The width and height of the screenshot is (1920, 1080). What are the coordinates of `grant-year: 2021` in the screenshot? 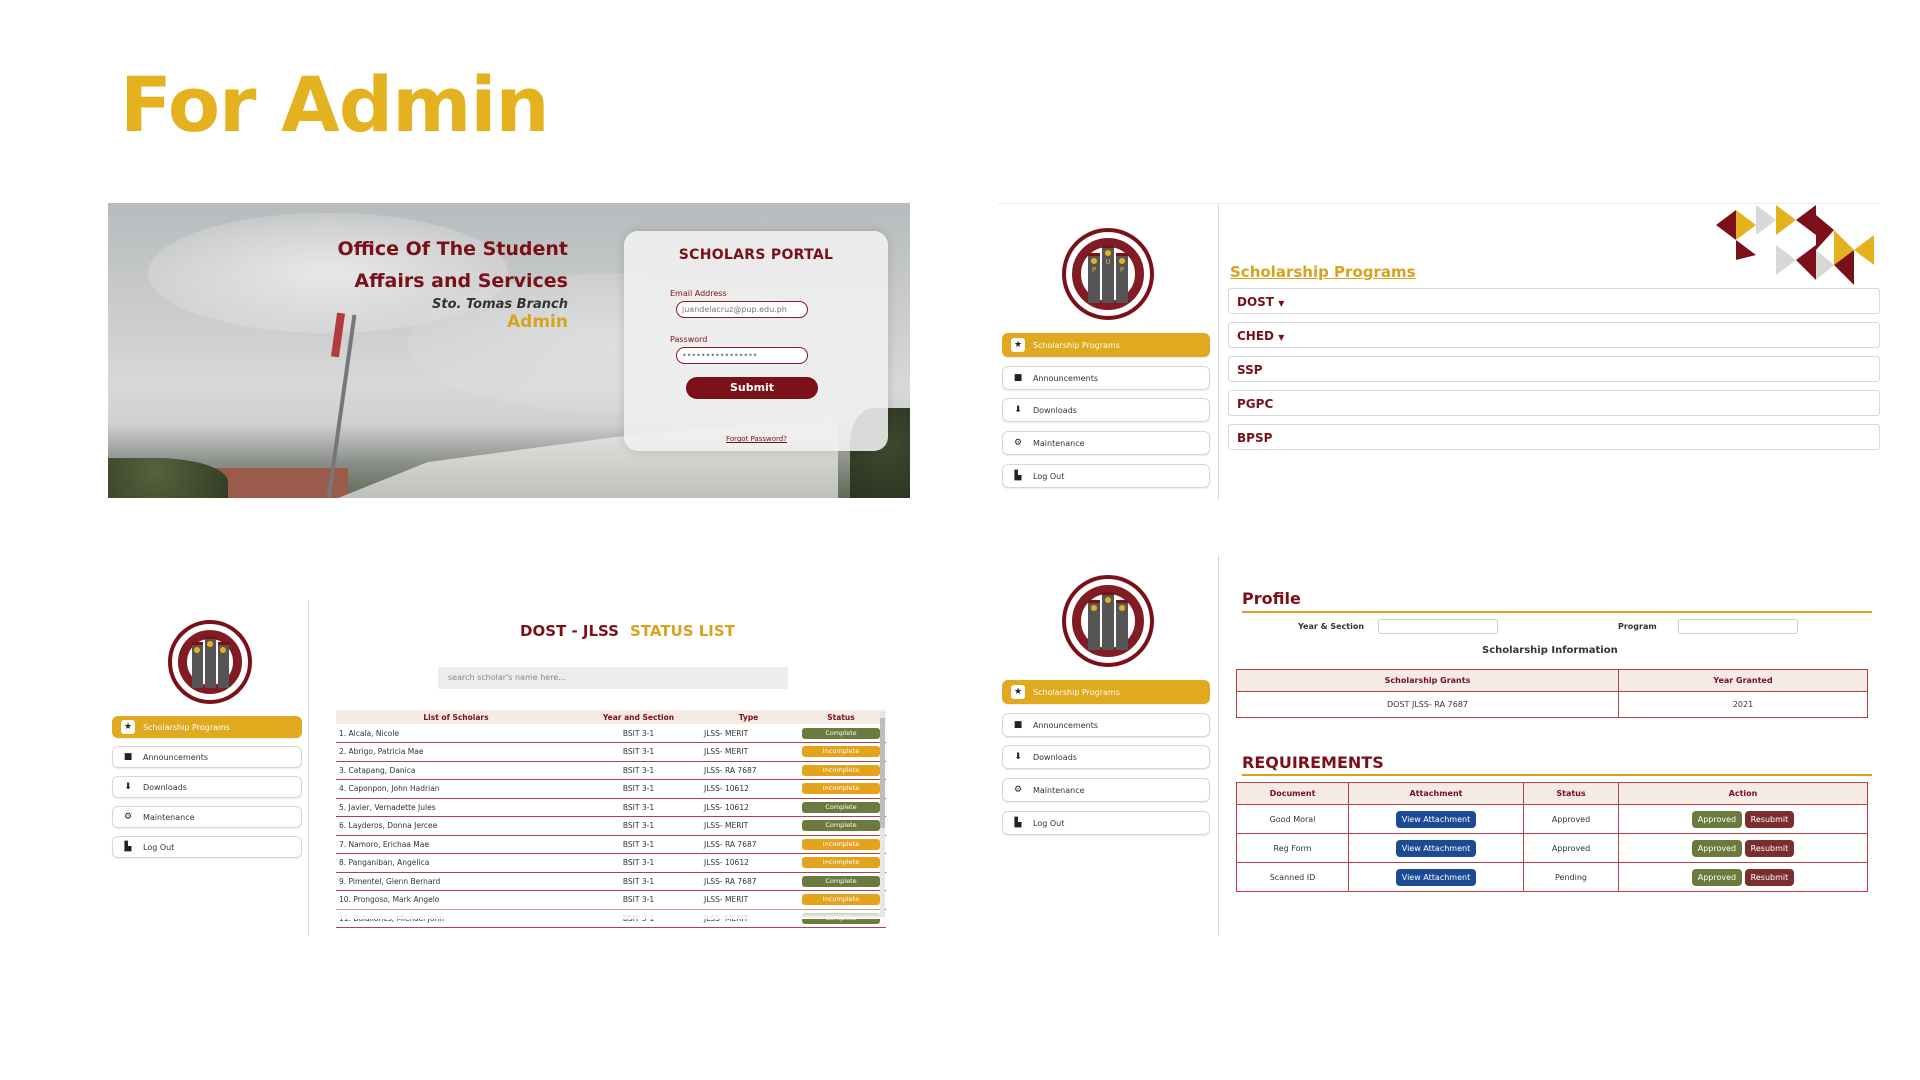 It's located at (1743, 704).